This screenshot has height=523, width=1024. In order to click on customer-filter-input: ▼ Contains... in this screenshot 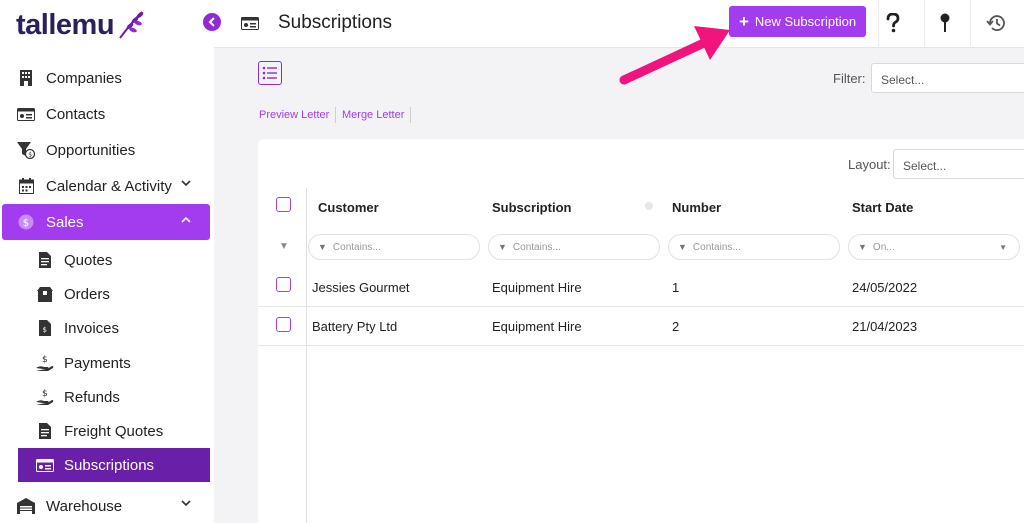, I will do `click(394, 247)`.